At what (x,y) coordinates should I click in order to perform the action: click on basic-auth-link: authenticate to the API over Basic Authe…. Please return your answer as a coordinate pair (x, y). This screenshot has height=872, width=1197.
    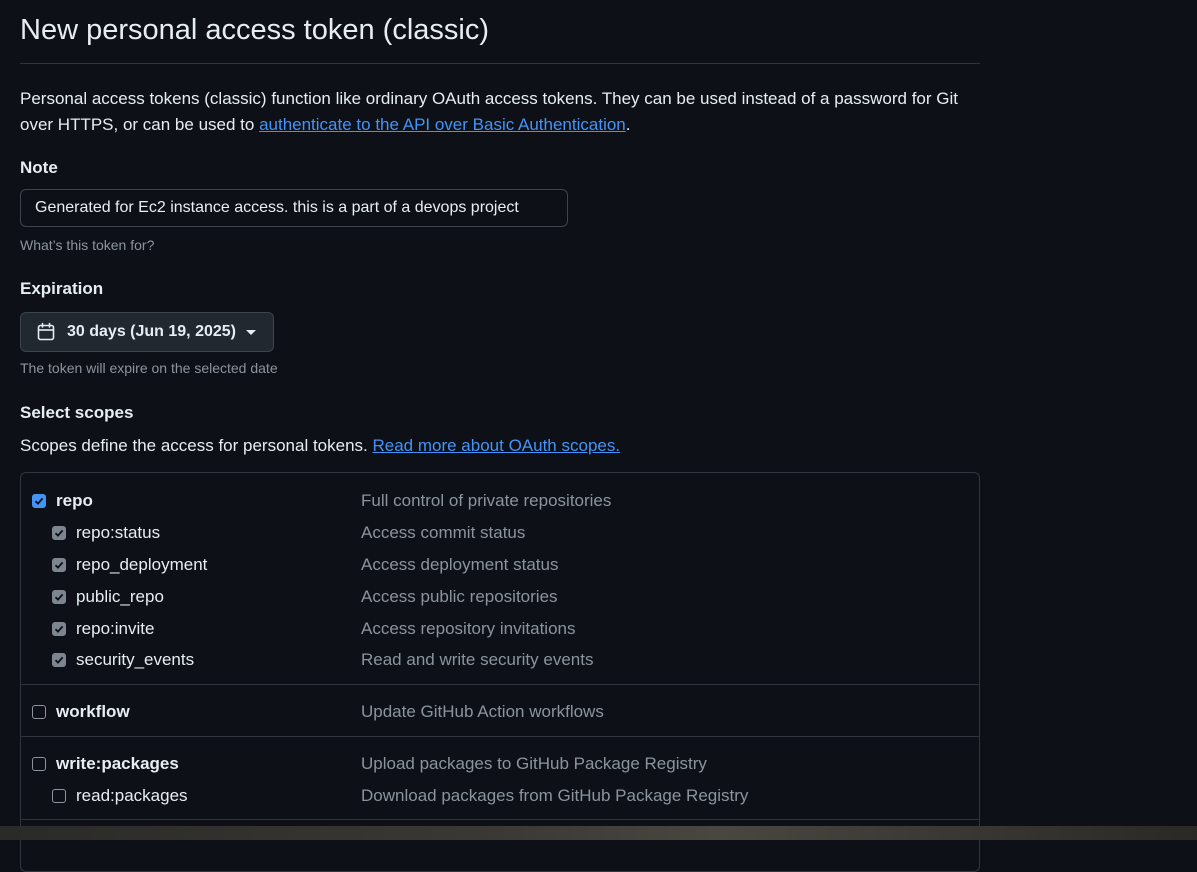
    Looking at the image, I should click on (442, 124).